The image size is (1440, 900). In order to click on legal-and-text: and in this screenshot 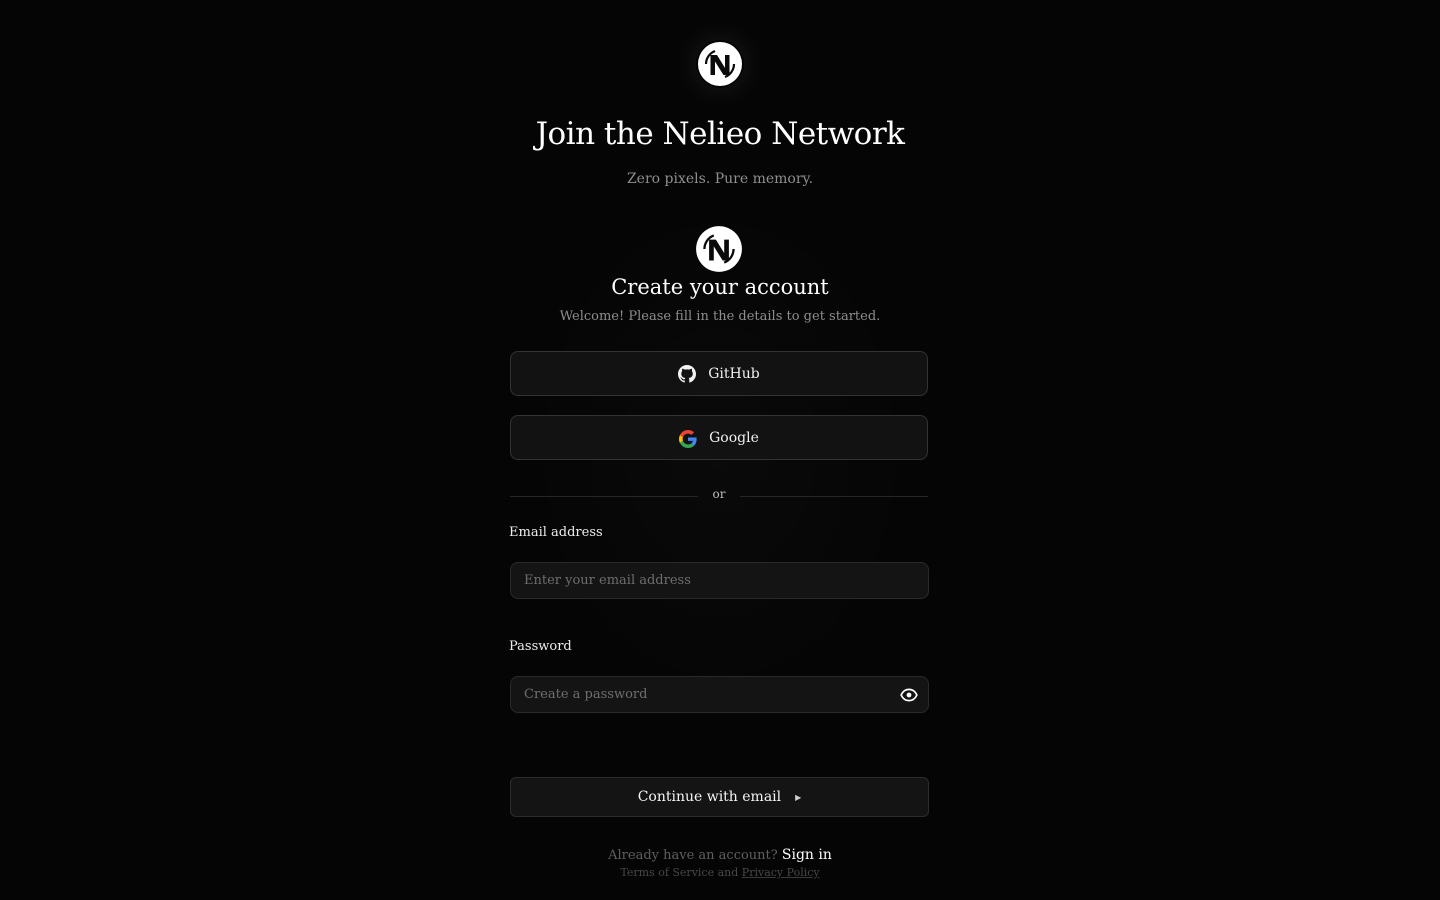, I will do `click(728, 872)`.